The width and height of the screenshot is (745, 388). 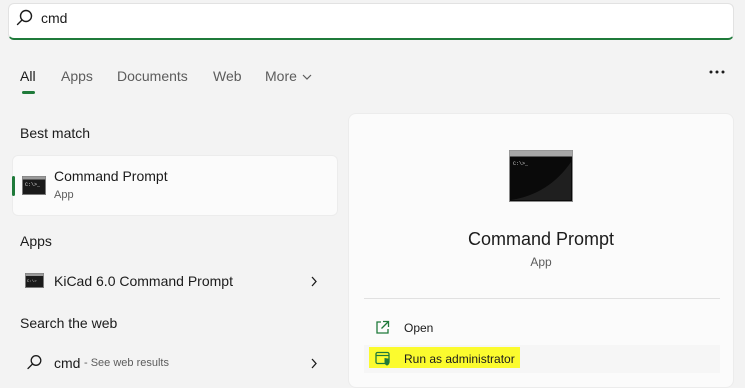 I want to click on web-query: cmd, so click(x=67, y=363).